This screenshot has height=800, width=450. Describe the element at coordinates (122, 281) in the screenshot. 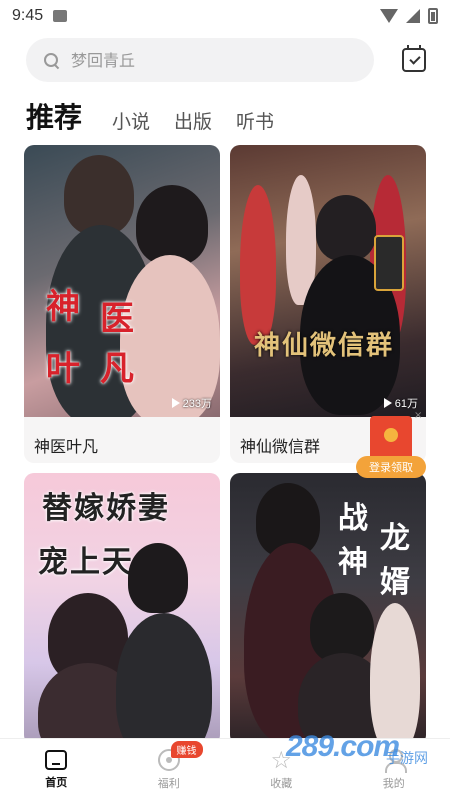

I see `drama-cover: 神 医 叶 凡 233万` at that location.